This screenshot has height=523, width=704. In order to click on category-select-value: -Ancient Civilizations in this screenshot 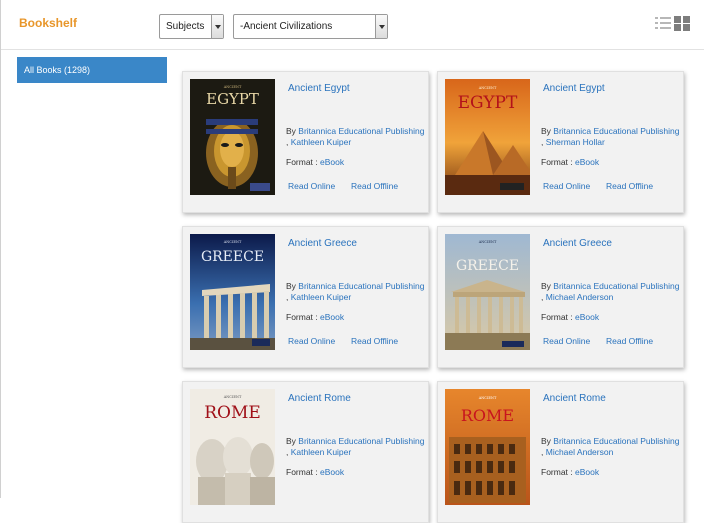, I will do `click(286, 26)`.